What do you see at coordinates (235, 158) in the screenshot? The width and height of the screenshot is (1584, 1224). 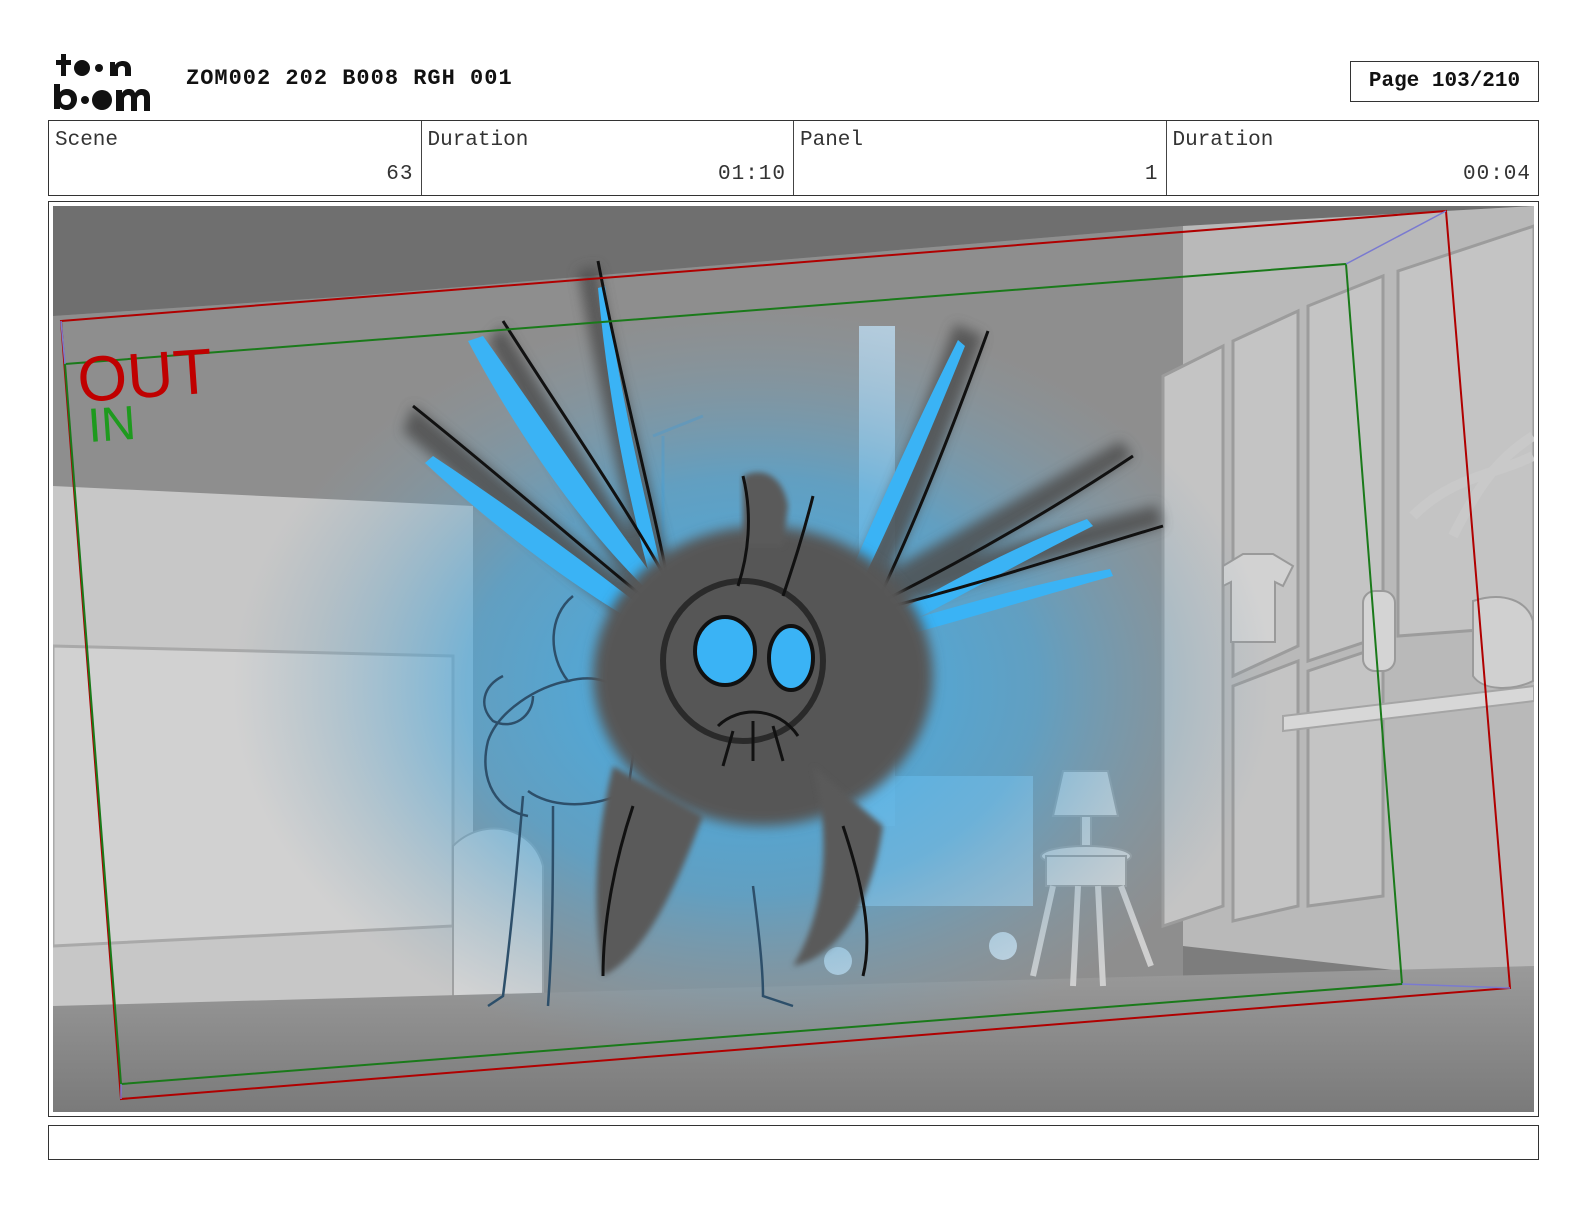 I see `scene-cell: Scene 63` at bounding box center [235, 158].